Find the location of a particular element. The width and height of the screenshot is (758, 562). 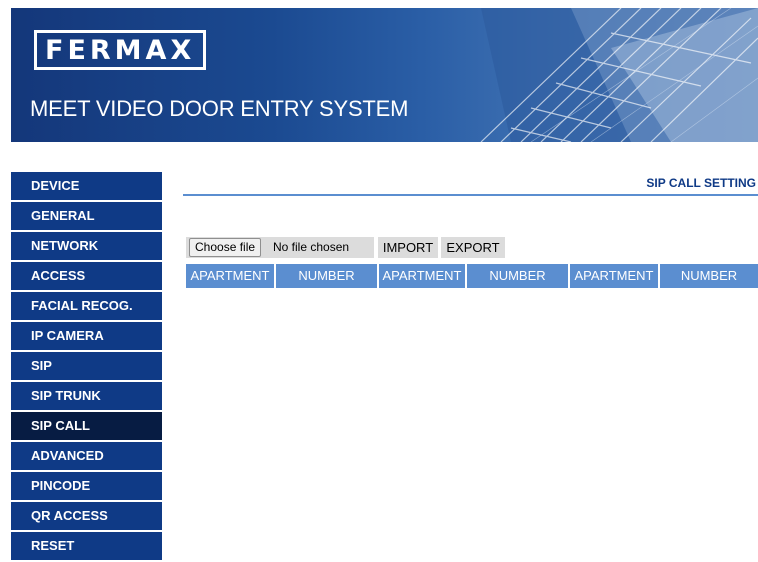

product-title: MEET VIDEO DOOR ENTRY SYSTEM is located at coordinates (219, 108).